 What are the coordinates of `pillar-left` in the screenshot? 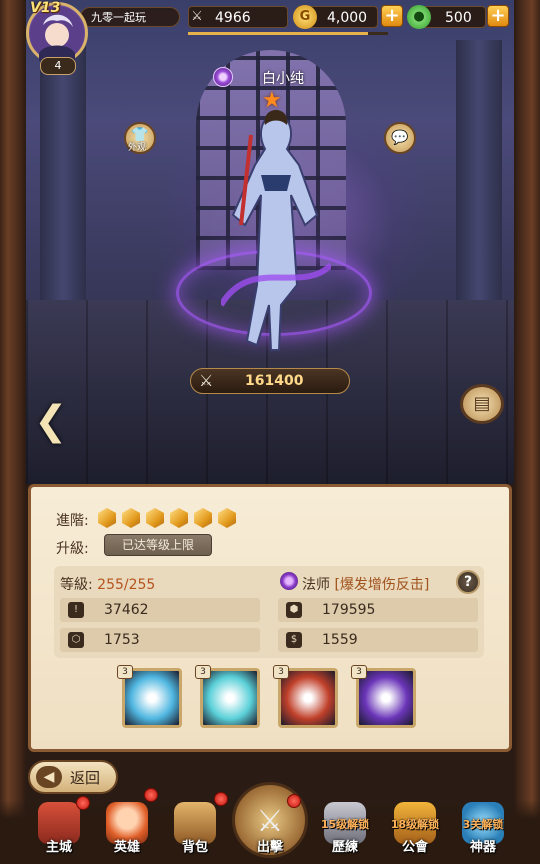 It's located at (63, 190).